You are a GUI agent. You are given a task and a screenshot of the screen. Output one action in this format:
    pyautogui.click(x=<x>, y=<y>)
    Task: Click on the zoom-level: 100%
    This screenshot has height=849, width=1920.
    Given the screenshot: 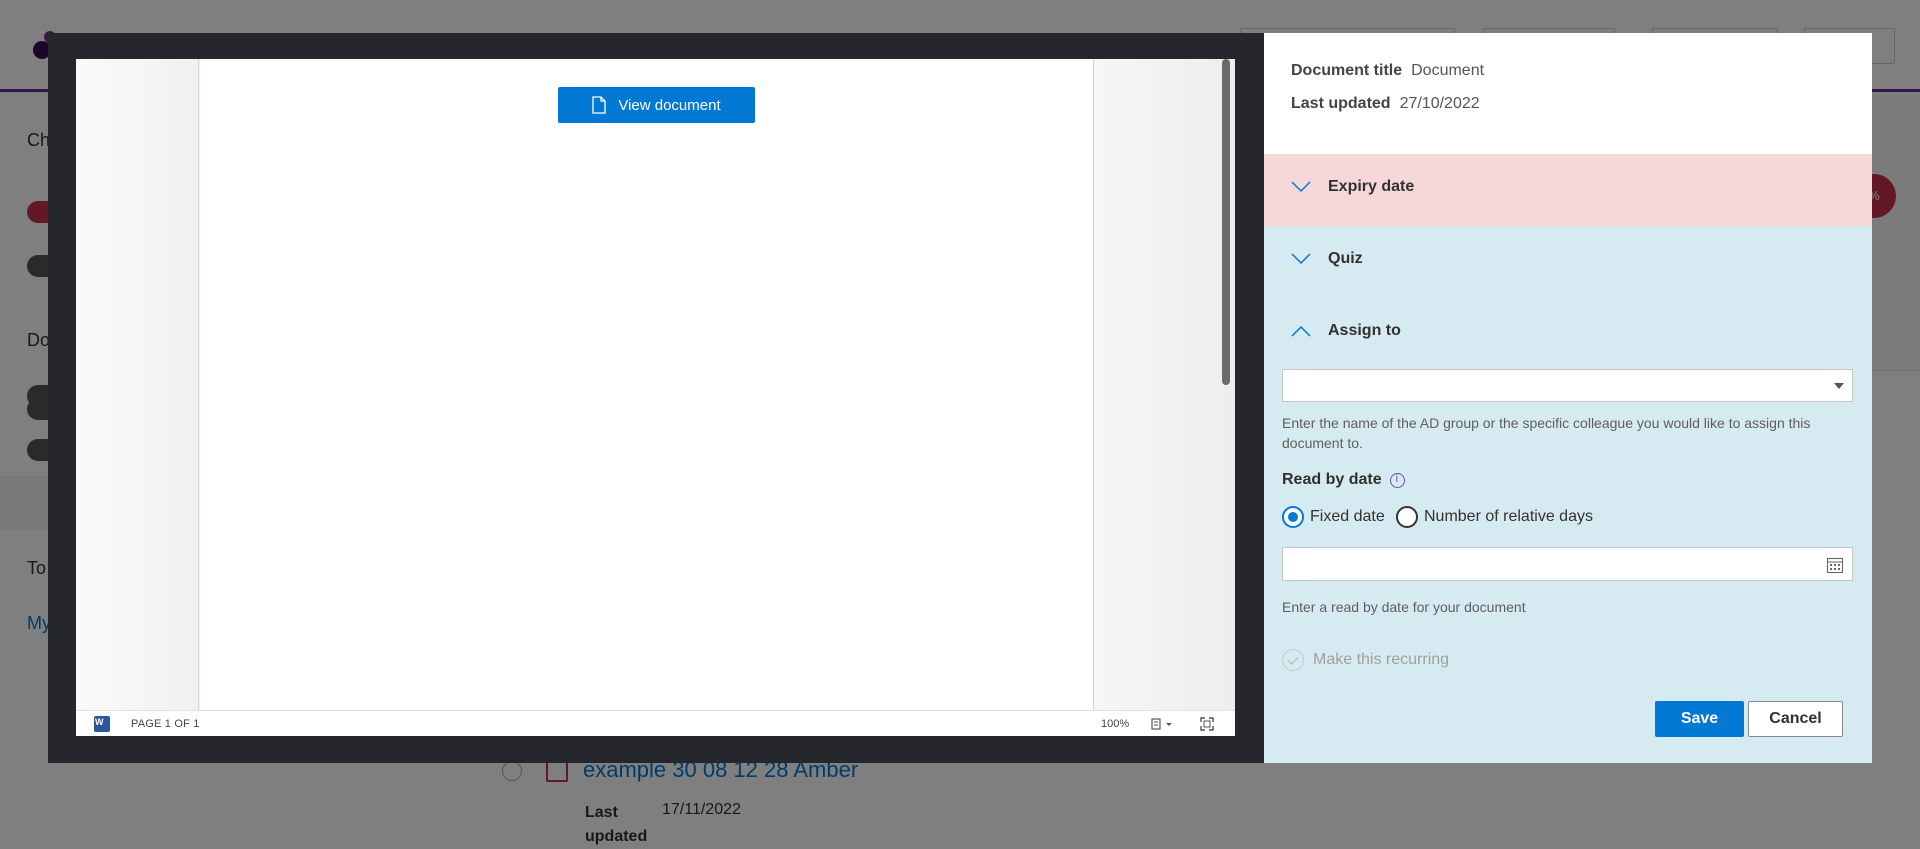 What is the action you would take?
    pyautogui.click(x=1115, y=724)
    